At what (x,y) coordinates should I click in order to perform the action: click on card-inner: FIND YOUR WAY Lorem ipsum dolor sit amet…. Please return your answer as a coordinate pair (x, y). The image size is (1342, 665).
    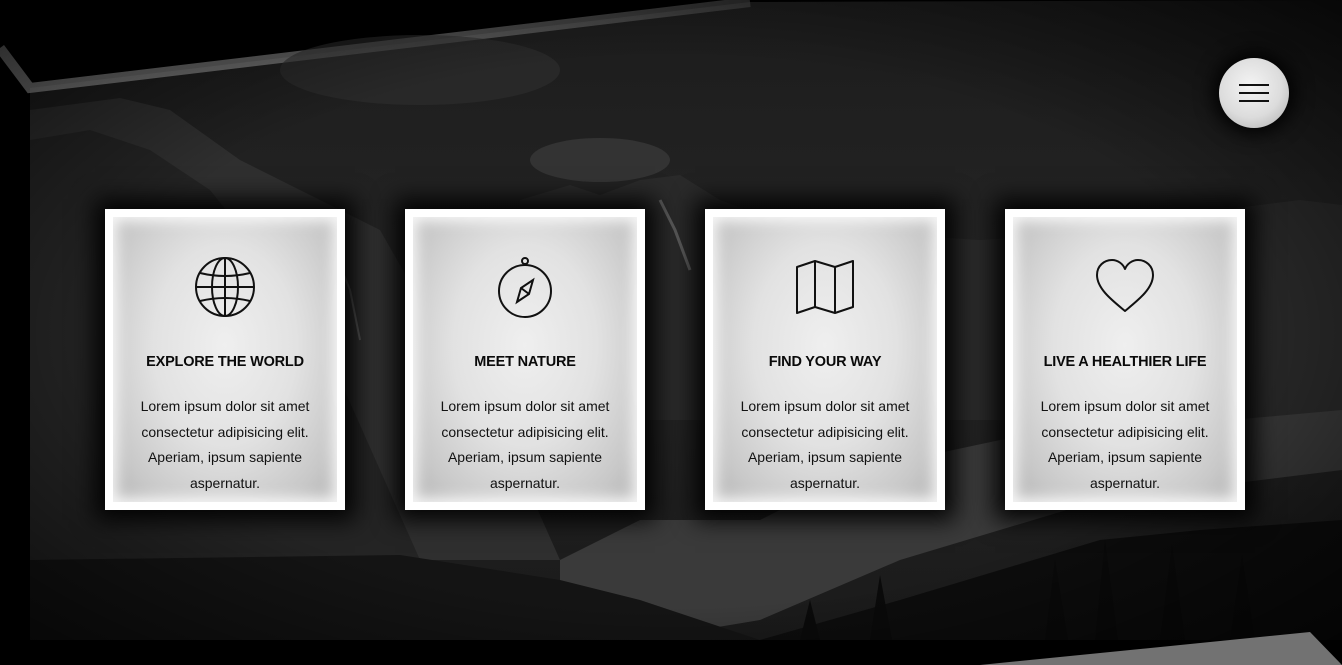
    Looking at the image, I should click on (825, 359).